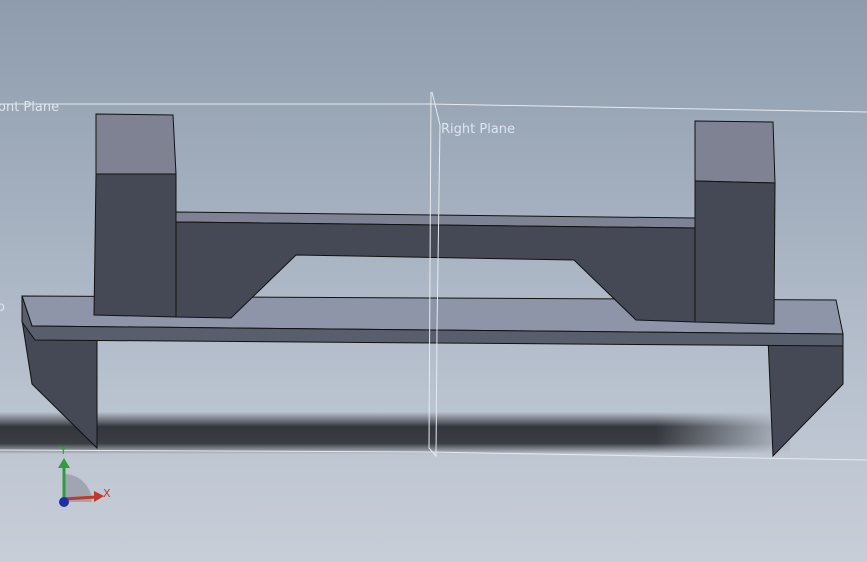 Image resolution: width=867 pixels, height=562 pixels. I want to click on front-plane-label: ont Plane, so click(29, 107).